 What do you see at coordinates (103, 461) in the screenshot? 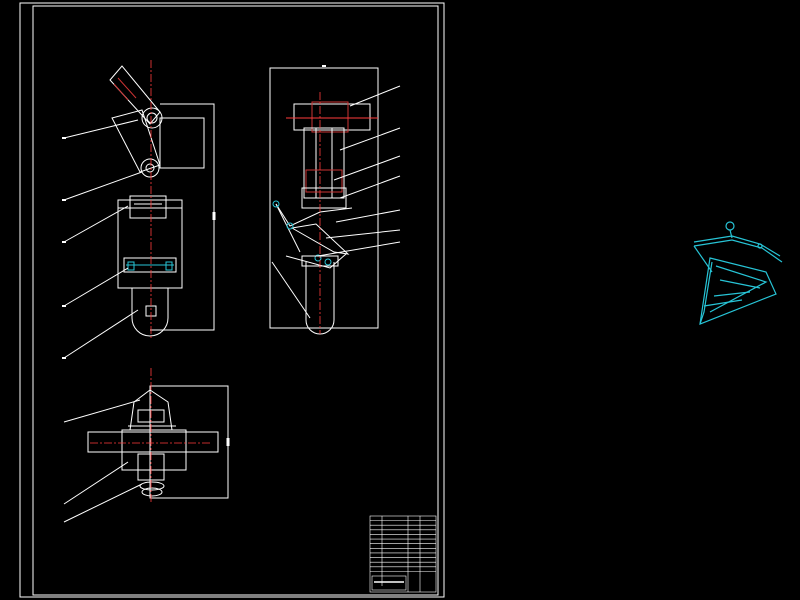
I see `bottom-leaders` at bounding box center [103, 461].